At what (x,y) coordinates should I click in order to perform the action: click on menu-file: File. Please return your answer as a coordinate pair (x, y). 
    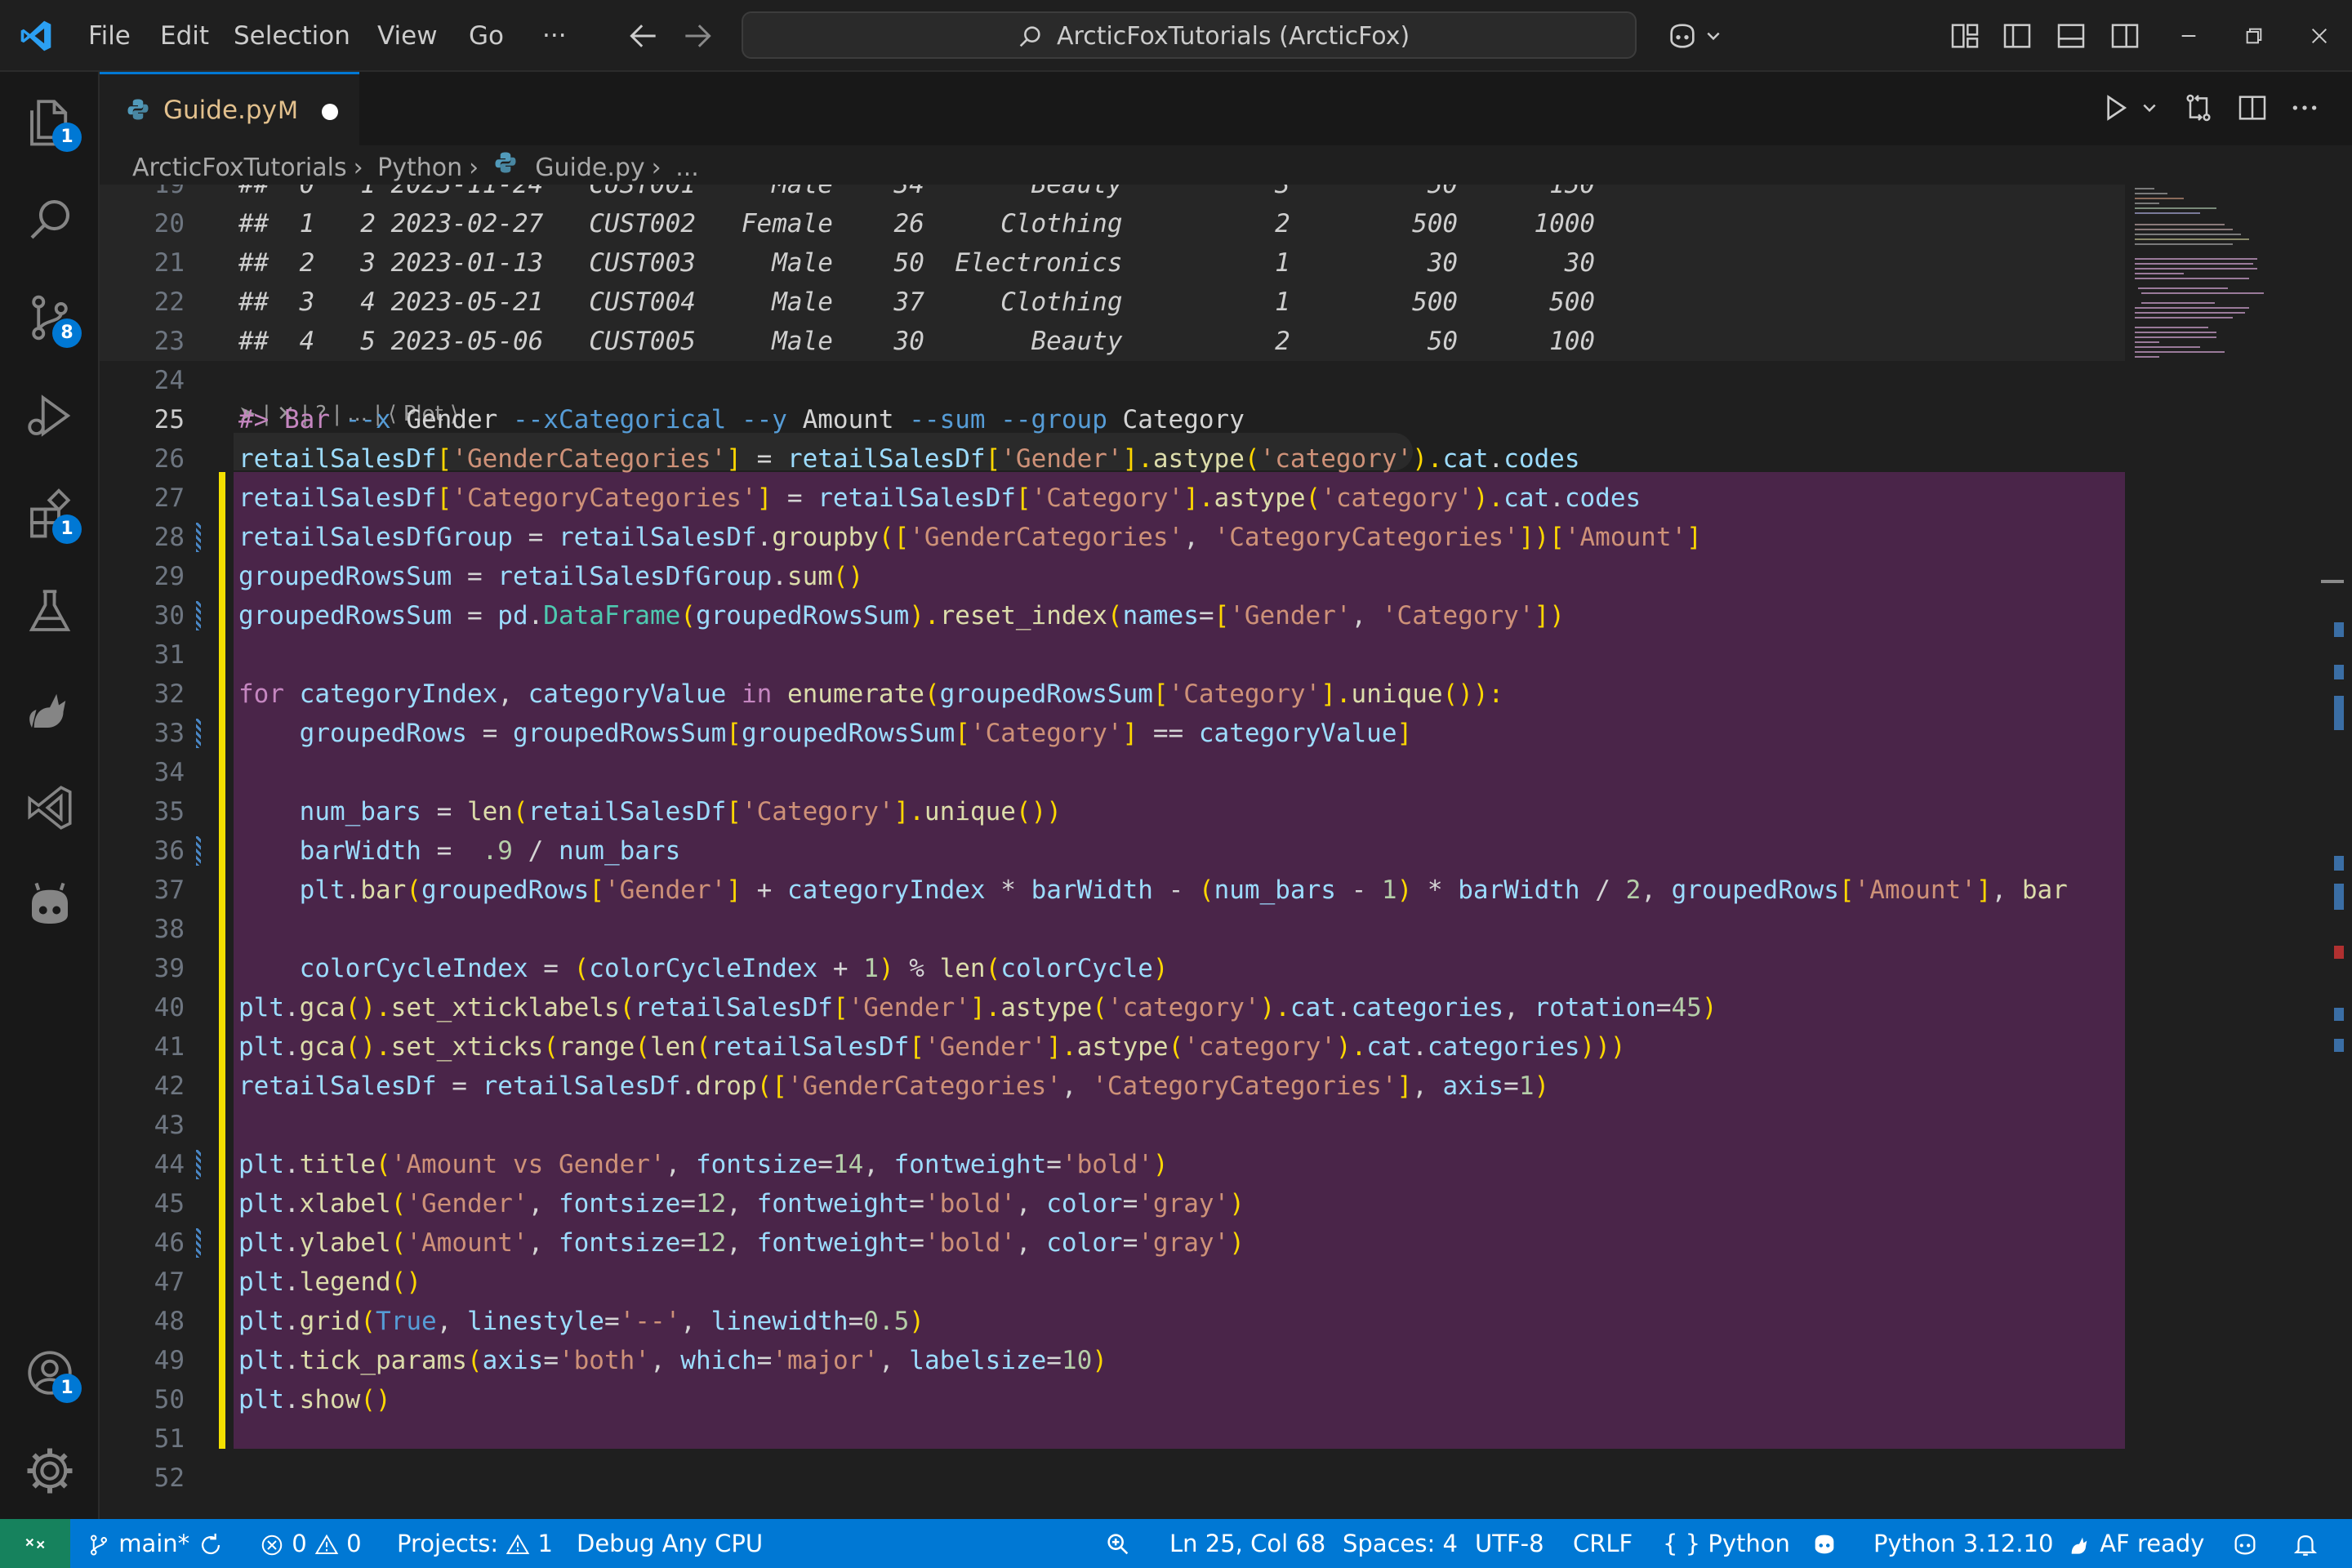
    Looking at the image, I should click on (109, 36).